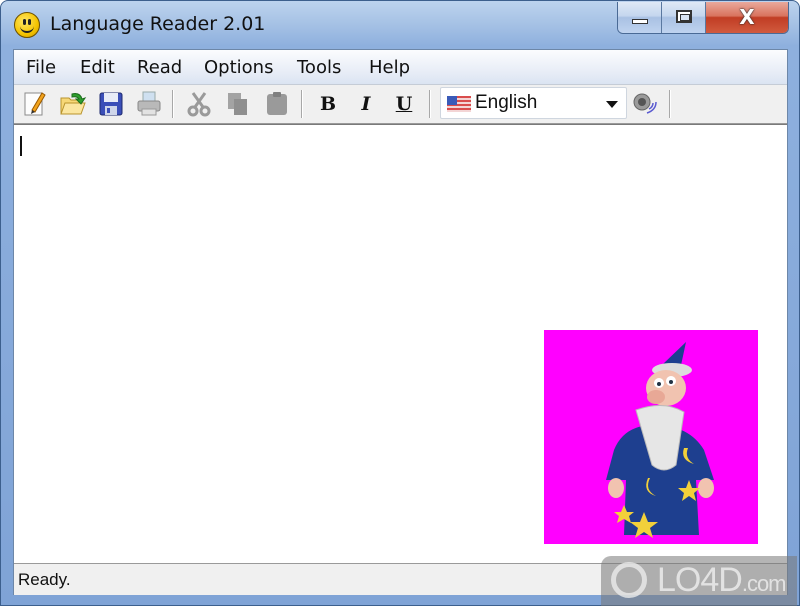  What do you see at coordinates (328, 104) in the screenshot?
I see `bold-button: B` at bounding box center [328, 104].